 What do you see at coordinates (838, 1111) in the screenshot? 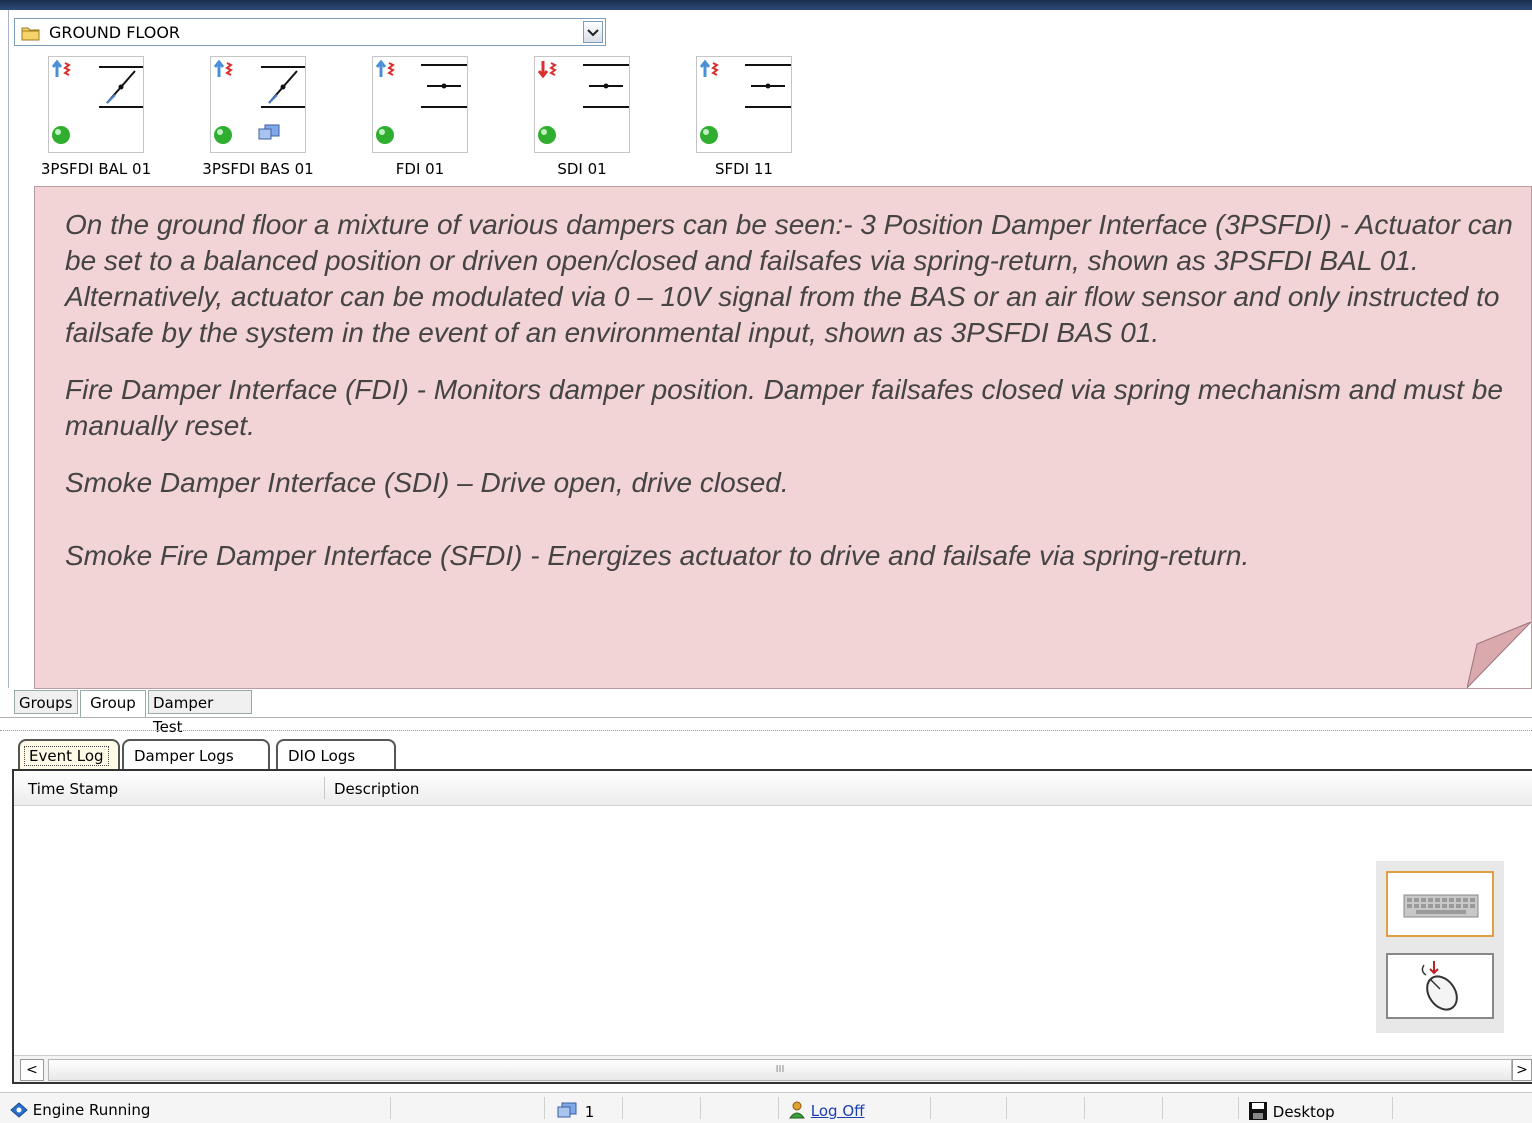
I see `logoff-link: Log Off` at bounding box center [838, 1111].